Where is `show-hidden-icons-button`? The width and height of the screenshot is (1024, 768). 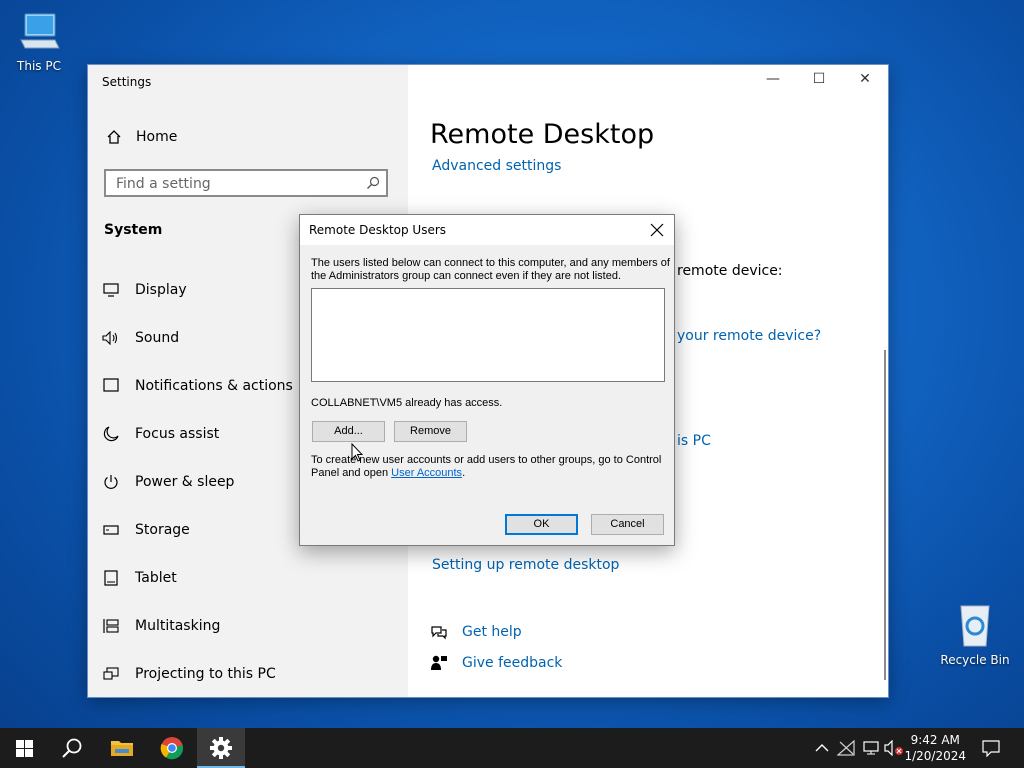 show-hidden-icons-button is located at coordinates (822, 748).